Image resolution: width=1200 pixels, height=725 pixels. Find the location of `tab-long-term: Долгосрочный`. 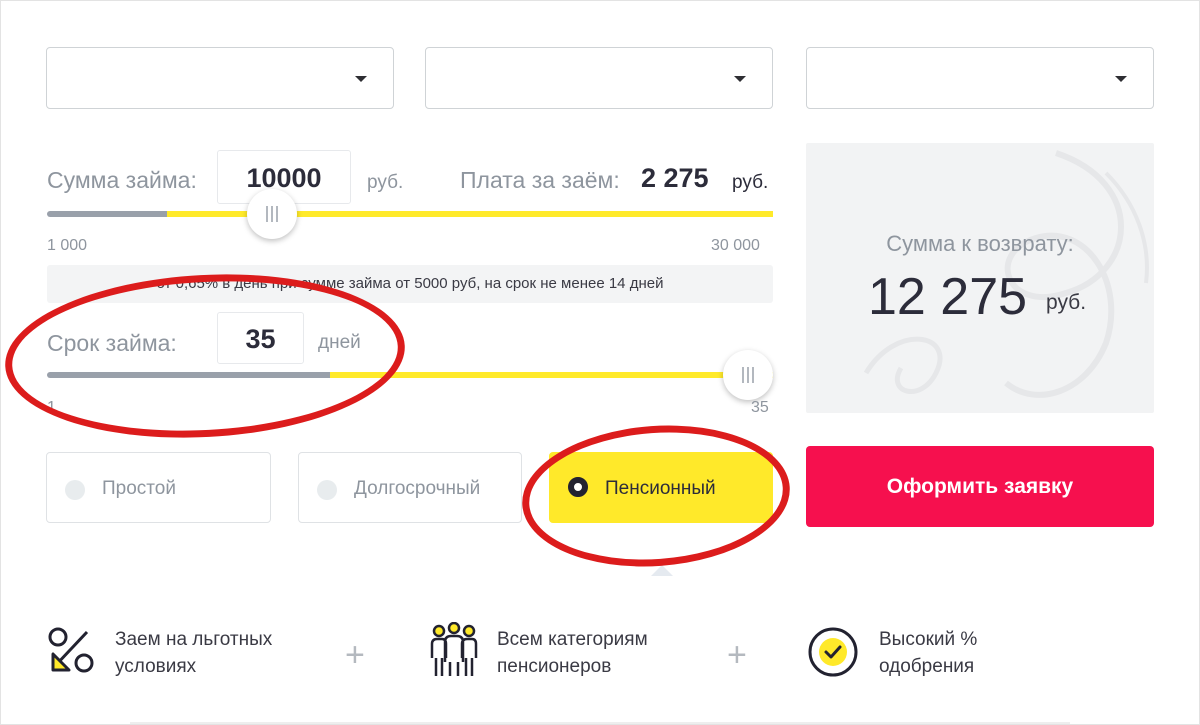

tab-long-term: Долгосрочный is located at coordinates (410, 487).